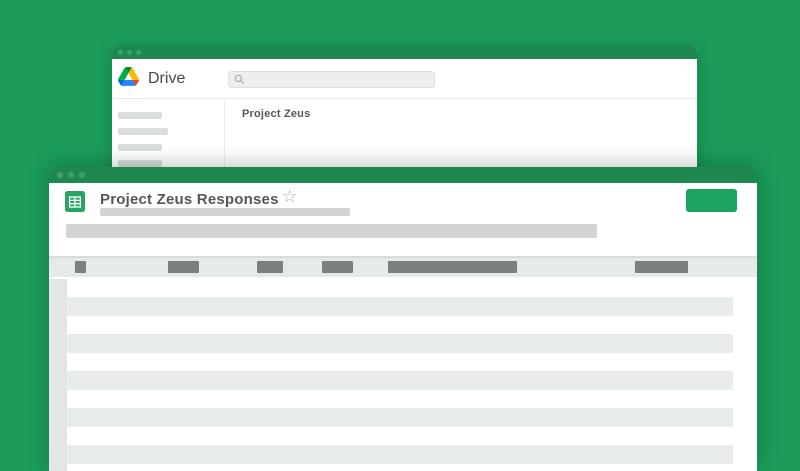 The image size is (800, 471). I want to click on column-header-row, so click(403, 267).